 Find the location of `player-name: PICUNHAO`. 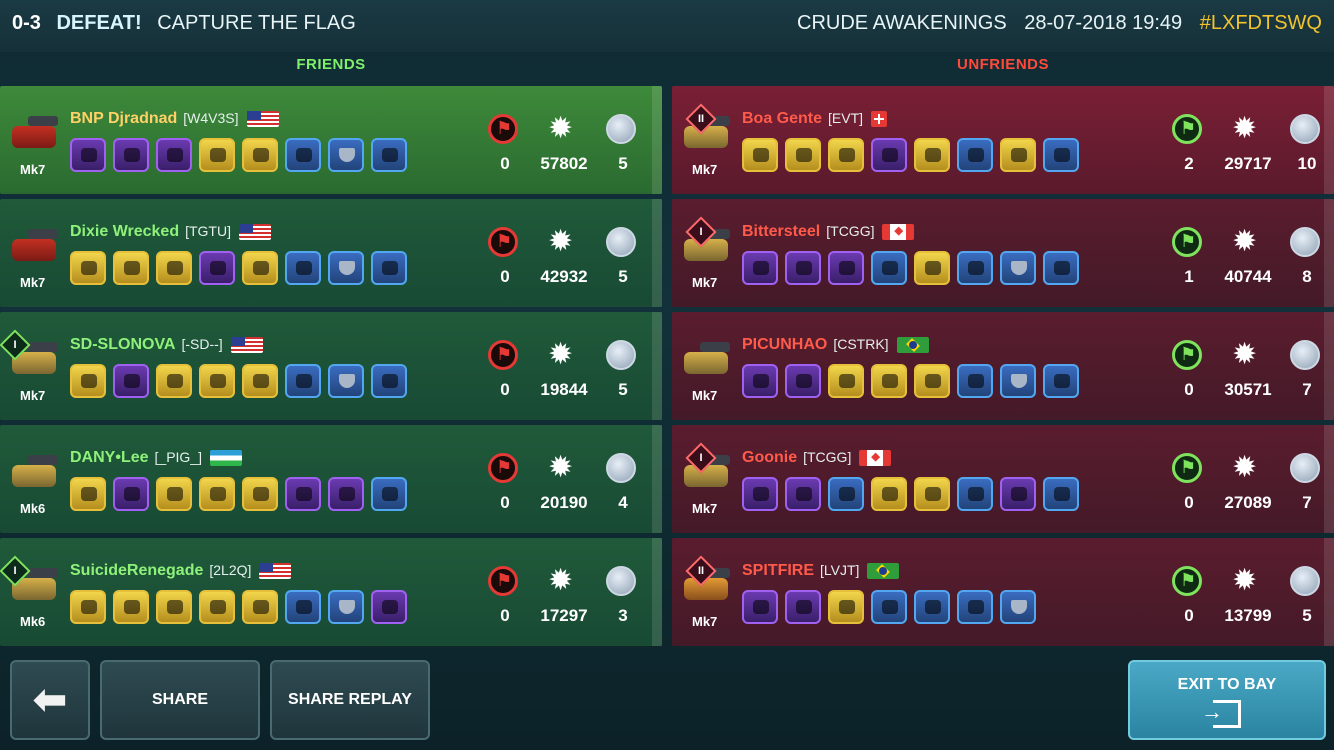

player-name: PICUNHAO is located at coordinates (784, 344).